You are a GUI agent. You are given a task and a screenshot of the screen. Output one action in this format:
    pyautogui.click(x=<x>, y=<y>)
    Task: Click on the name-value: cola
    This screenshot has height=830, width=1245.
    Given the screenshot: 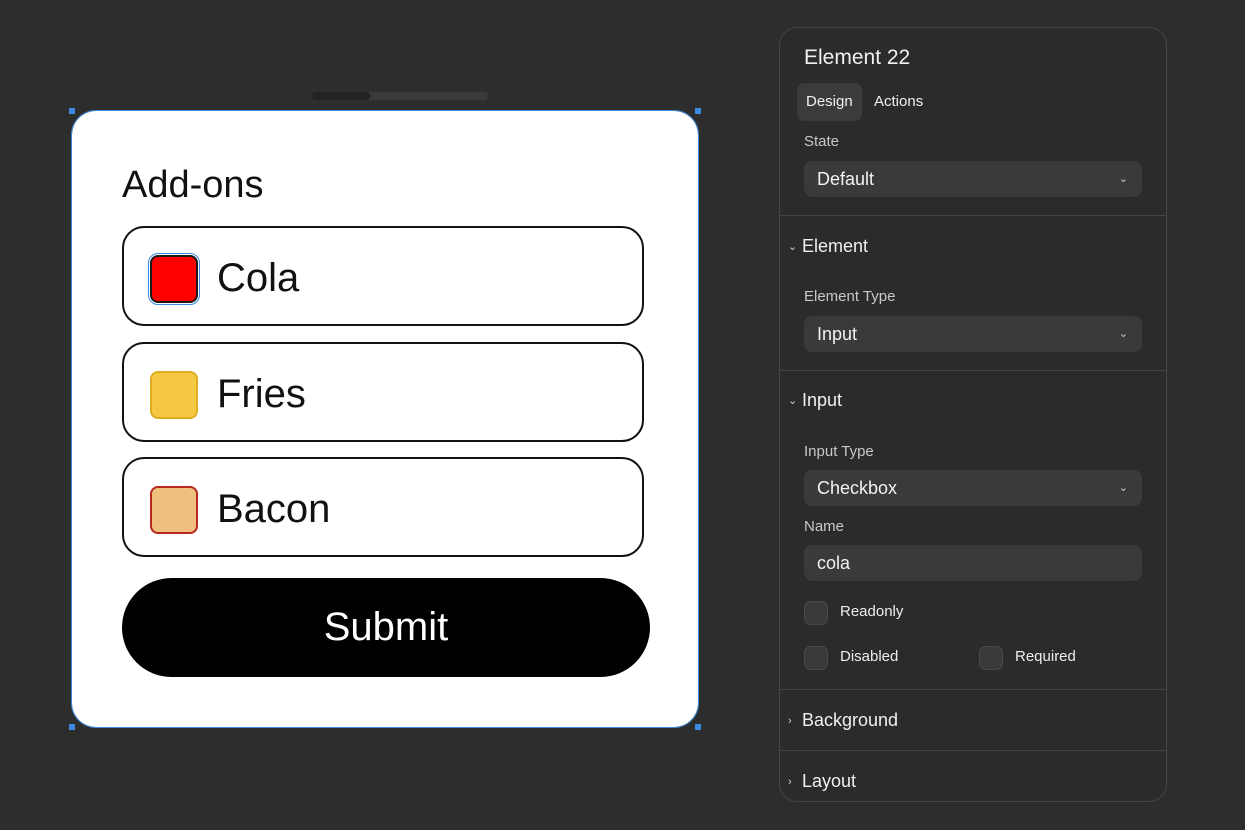 What is the action you would take?
    pyautogui.click(x=834, y=563)
    